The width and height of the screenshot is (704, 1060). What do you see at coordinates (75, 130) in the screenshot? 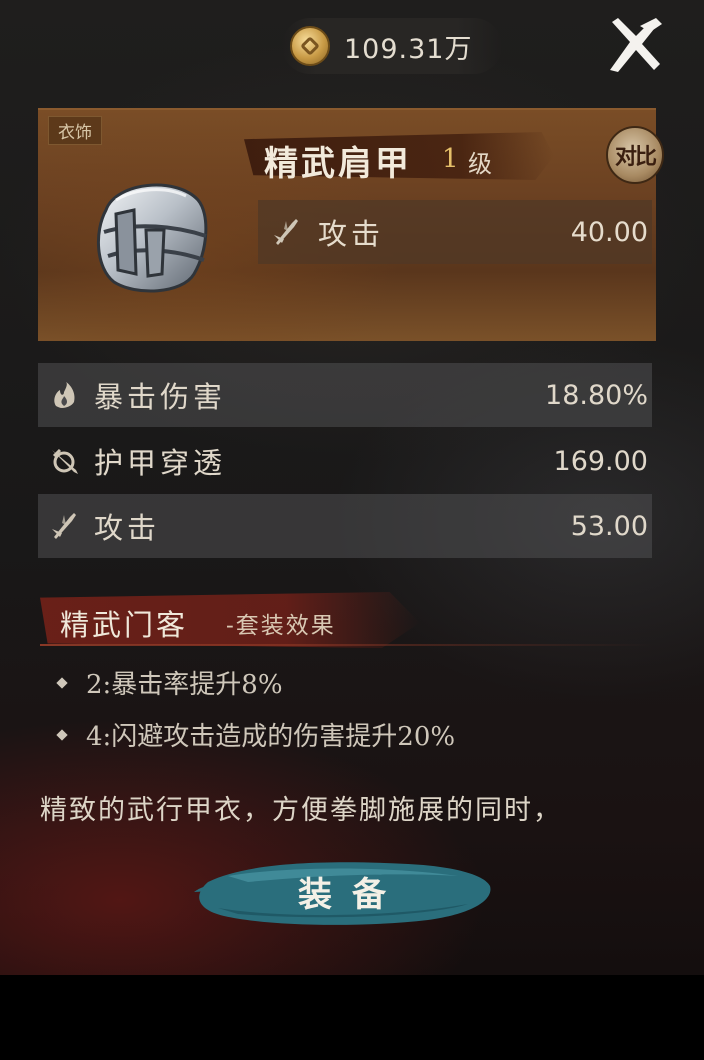
I see `category-tag: 衣饰` at bounding box center [75, 130].